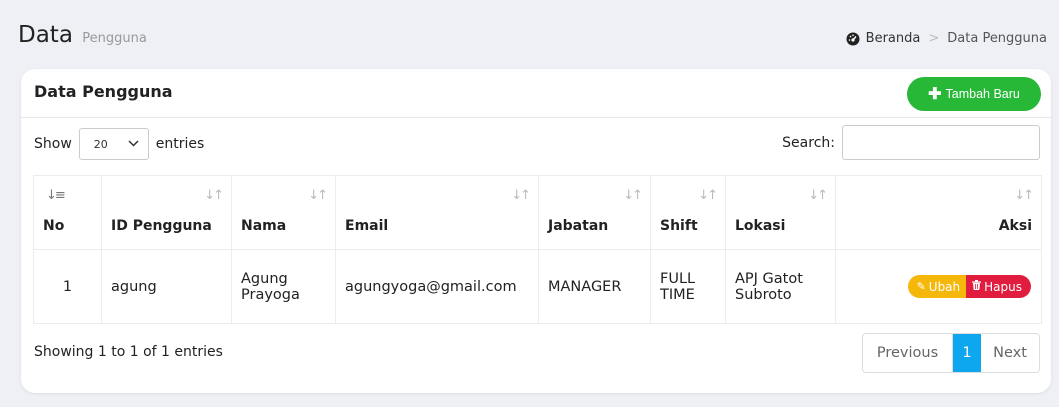  I want to click on column-label: Lokasi, so click(760, 226).